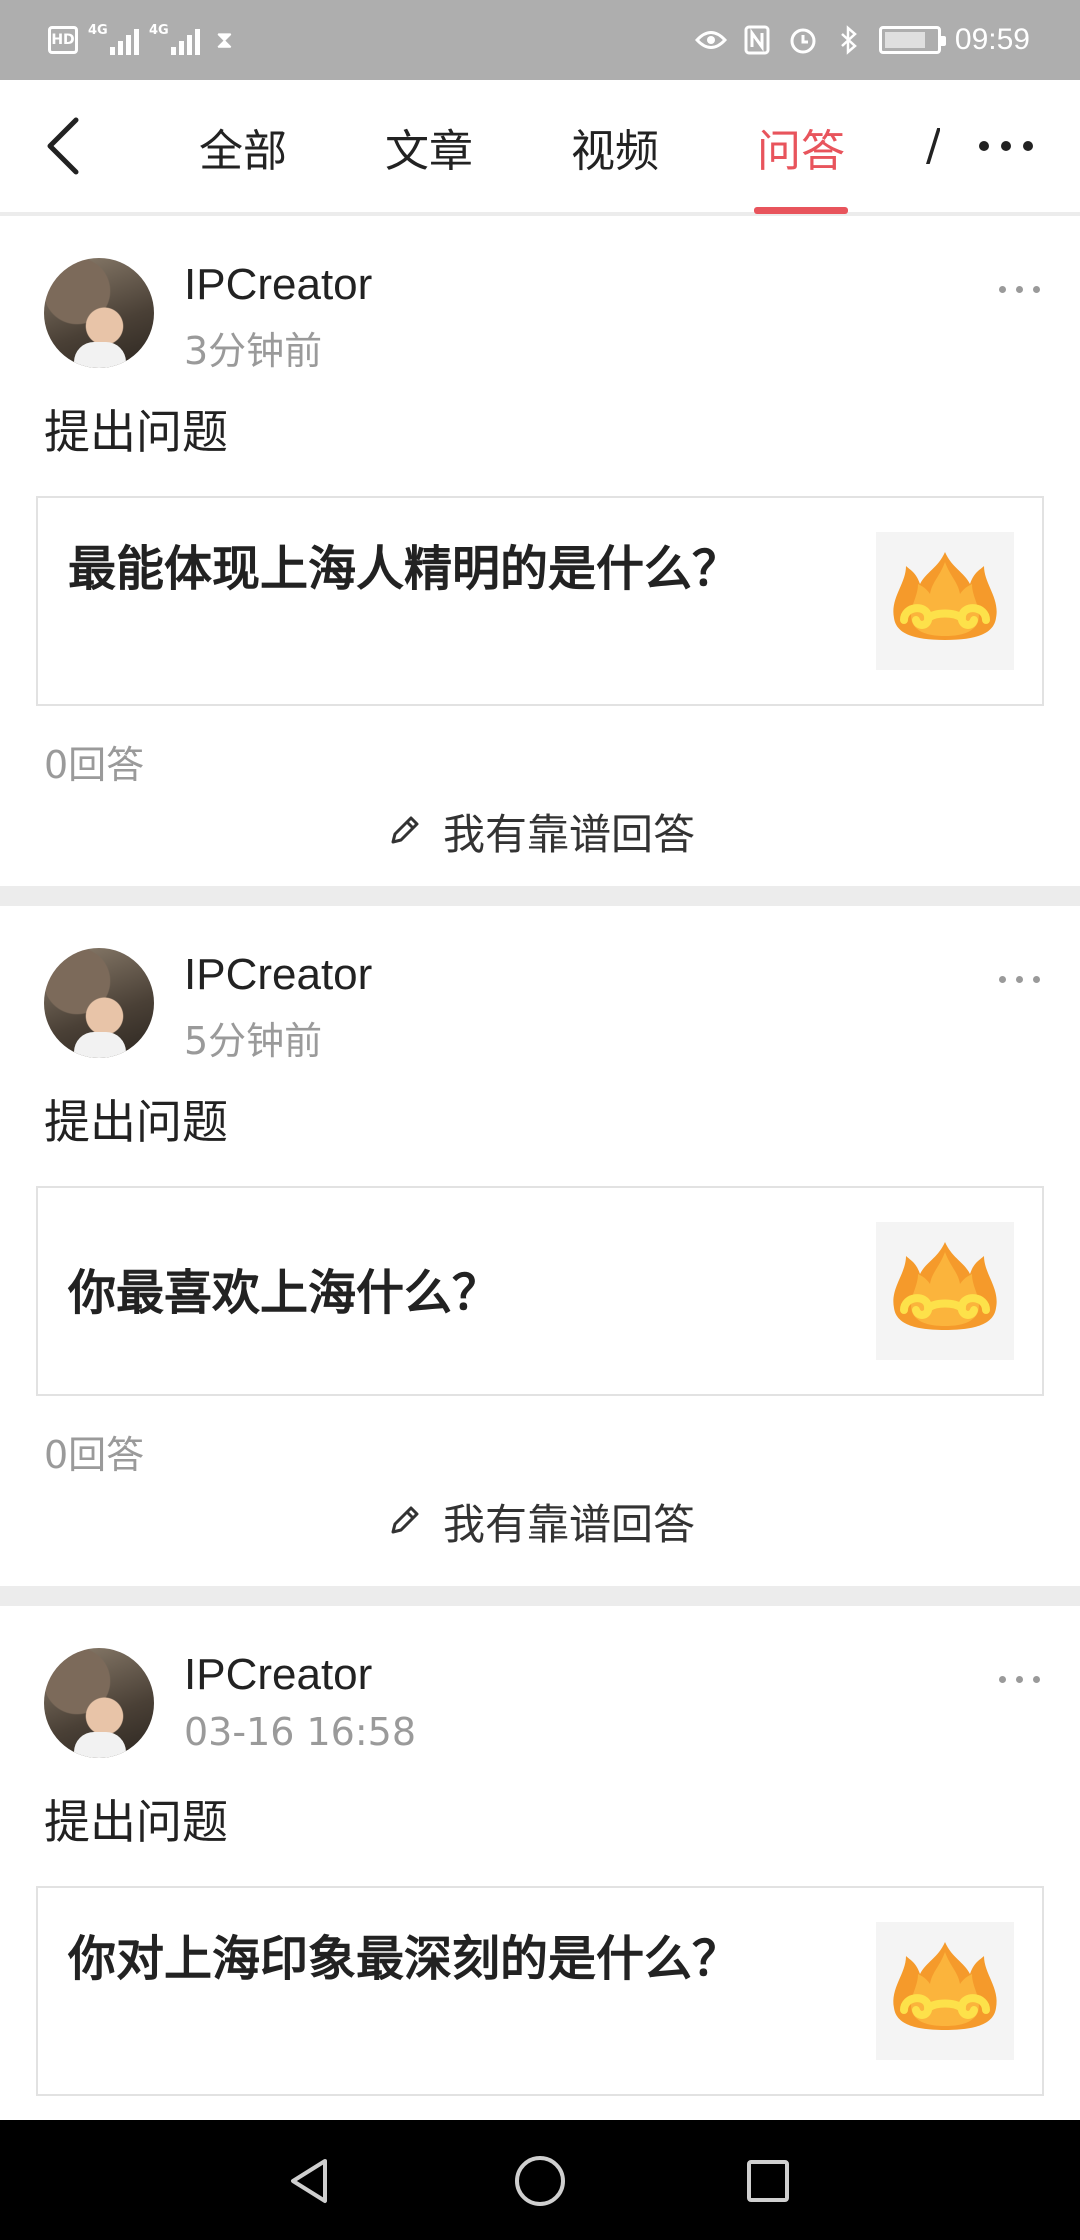 This screenshot has height=2240, width=1080. I want to click on status-bar: HD 4G 4G ⧗ 09:59, so click(540, 40).